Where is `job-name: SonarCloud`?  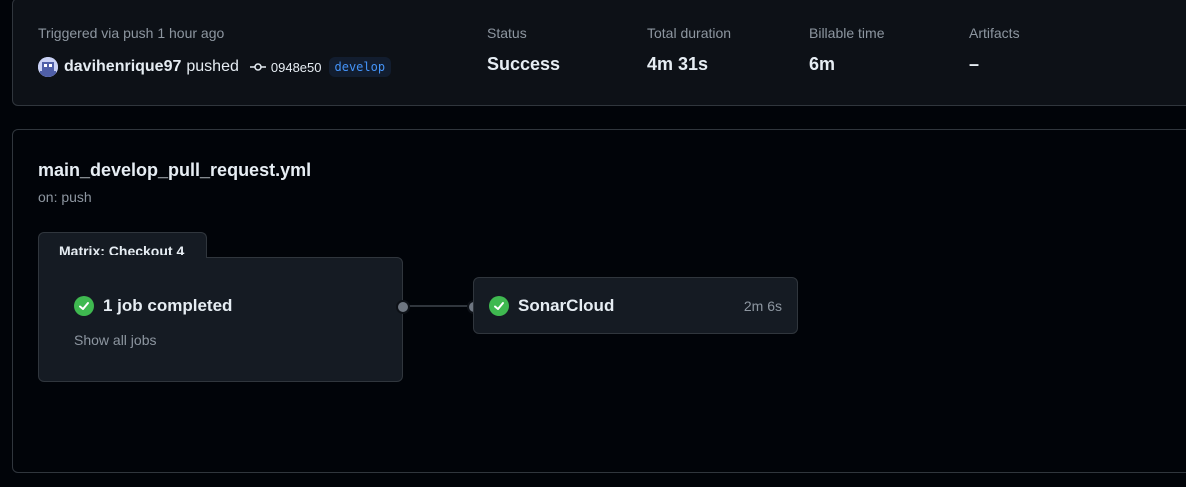
job-name: SonarCloud is located at coordinates (566, 305).